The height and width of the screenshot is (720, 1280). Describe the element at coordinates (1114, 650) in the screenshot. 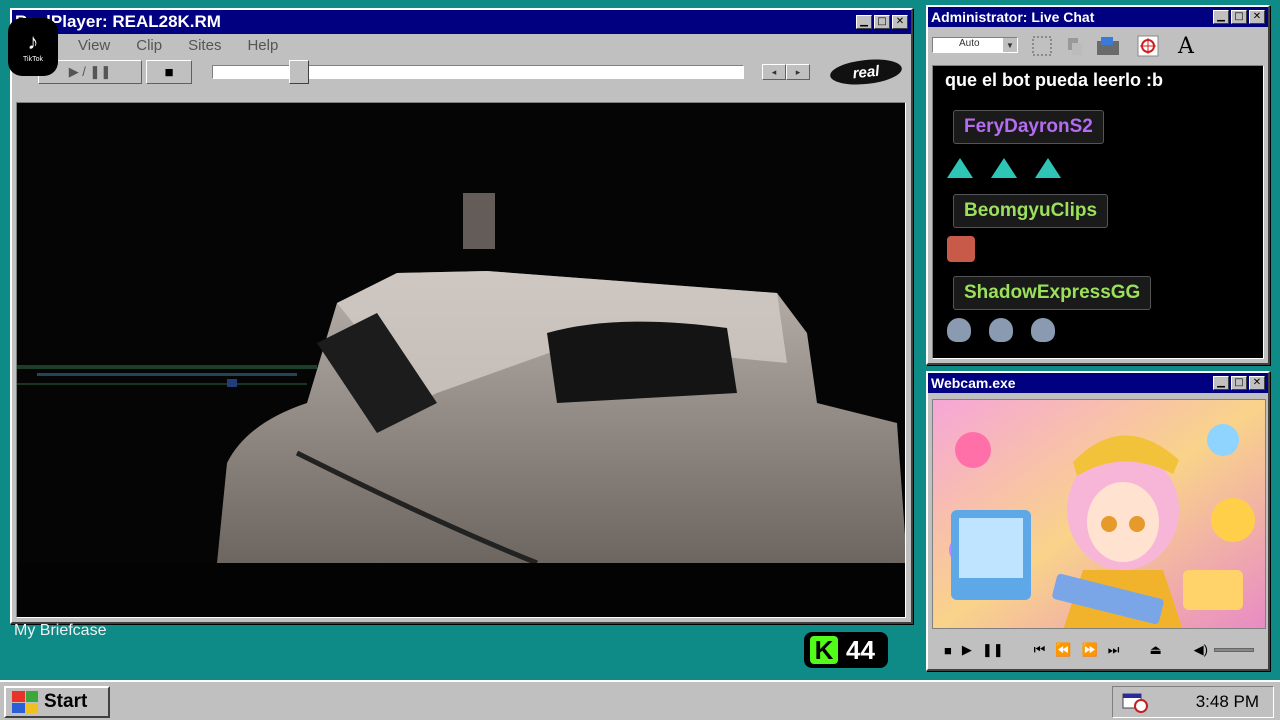

I see `skip-forward-button: ⏭` at that location.